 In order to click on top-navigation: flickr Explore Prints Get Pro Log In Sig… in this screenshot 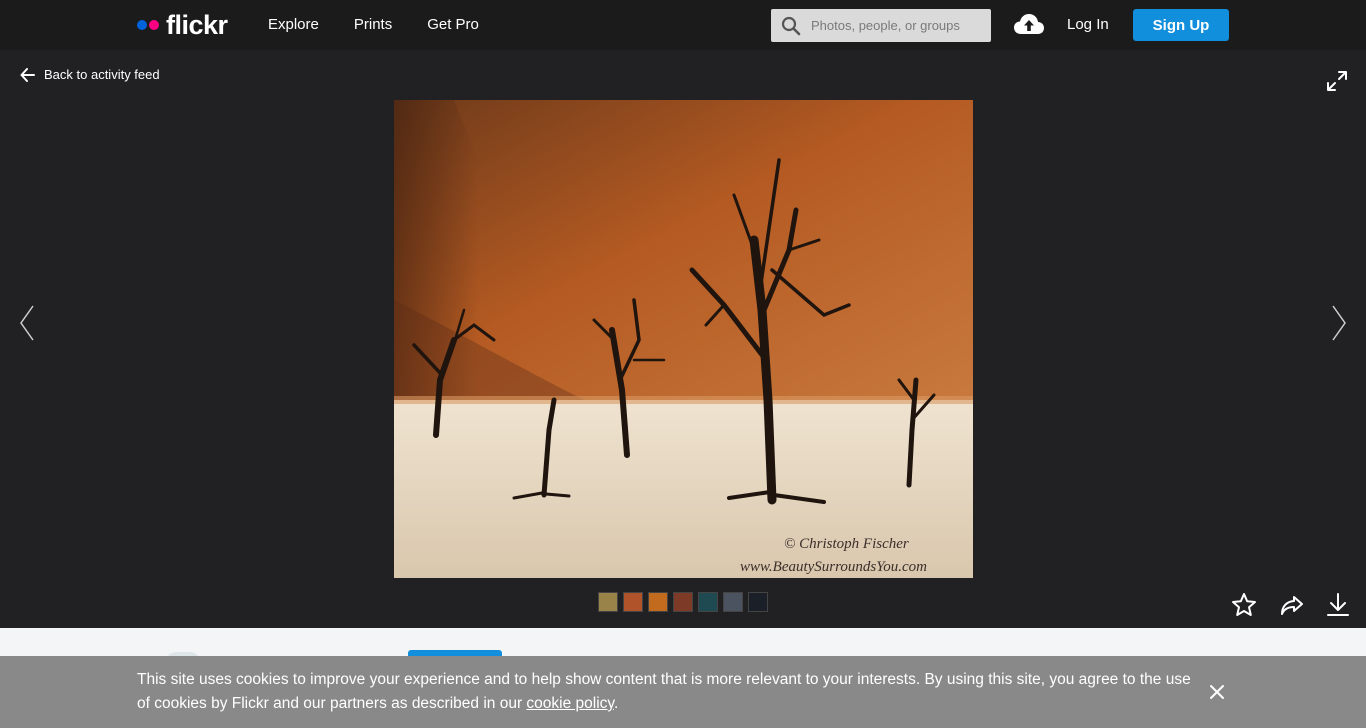, I will do `click(683, 25)`.